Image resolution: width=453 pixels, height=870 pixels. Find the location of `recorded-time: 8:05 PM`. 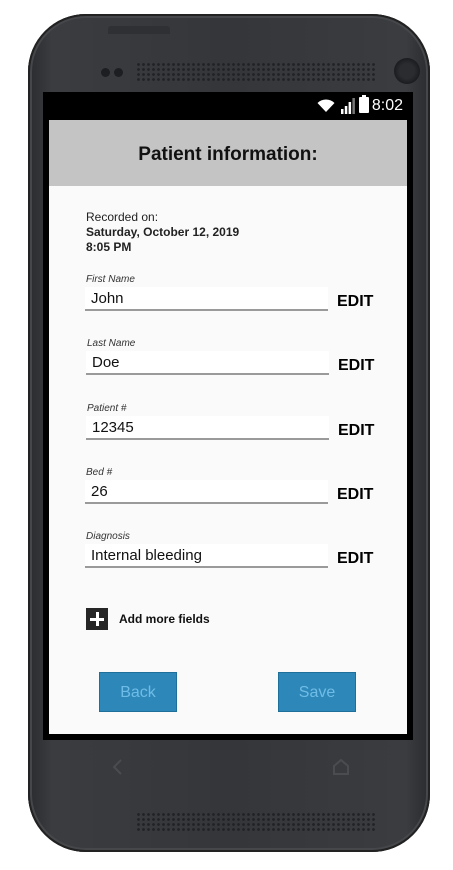

recorded-time: 8:05 PM is located at coordinates (109, 247).